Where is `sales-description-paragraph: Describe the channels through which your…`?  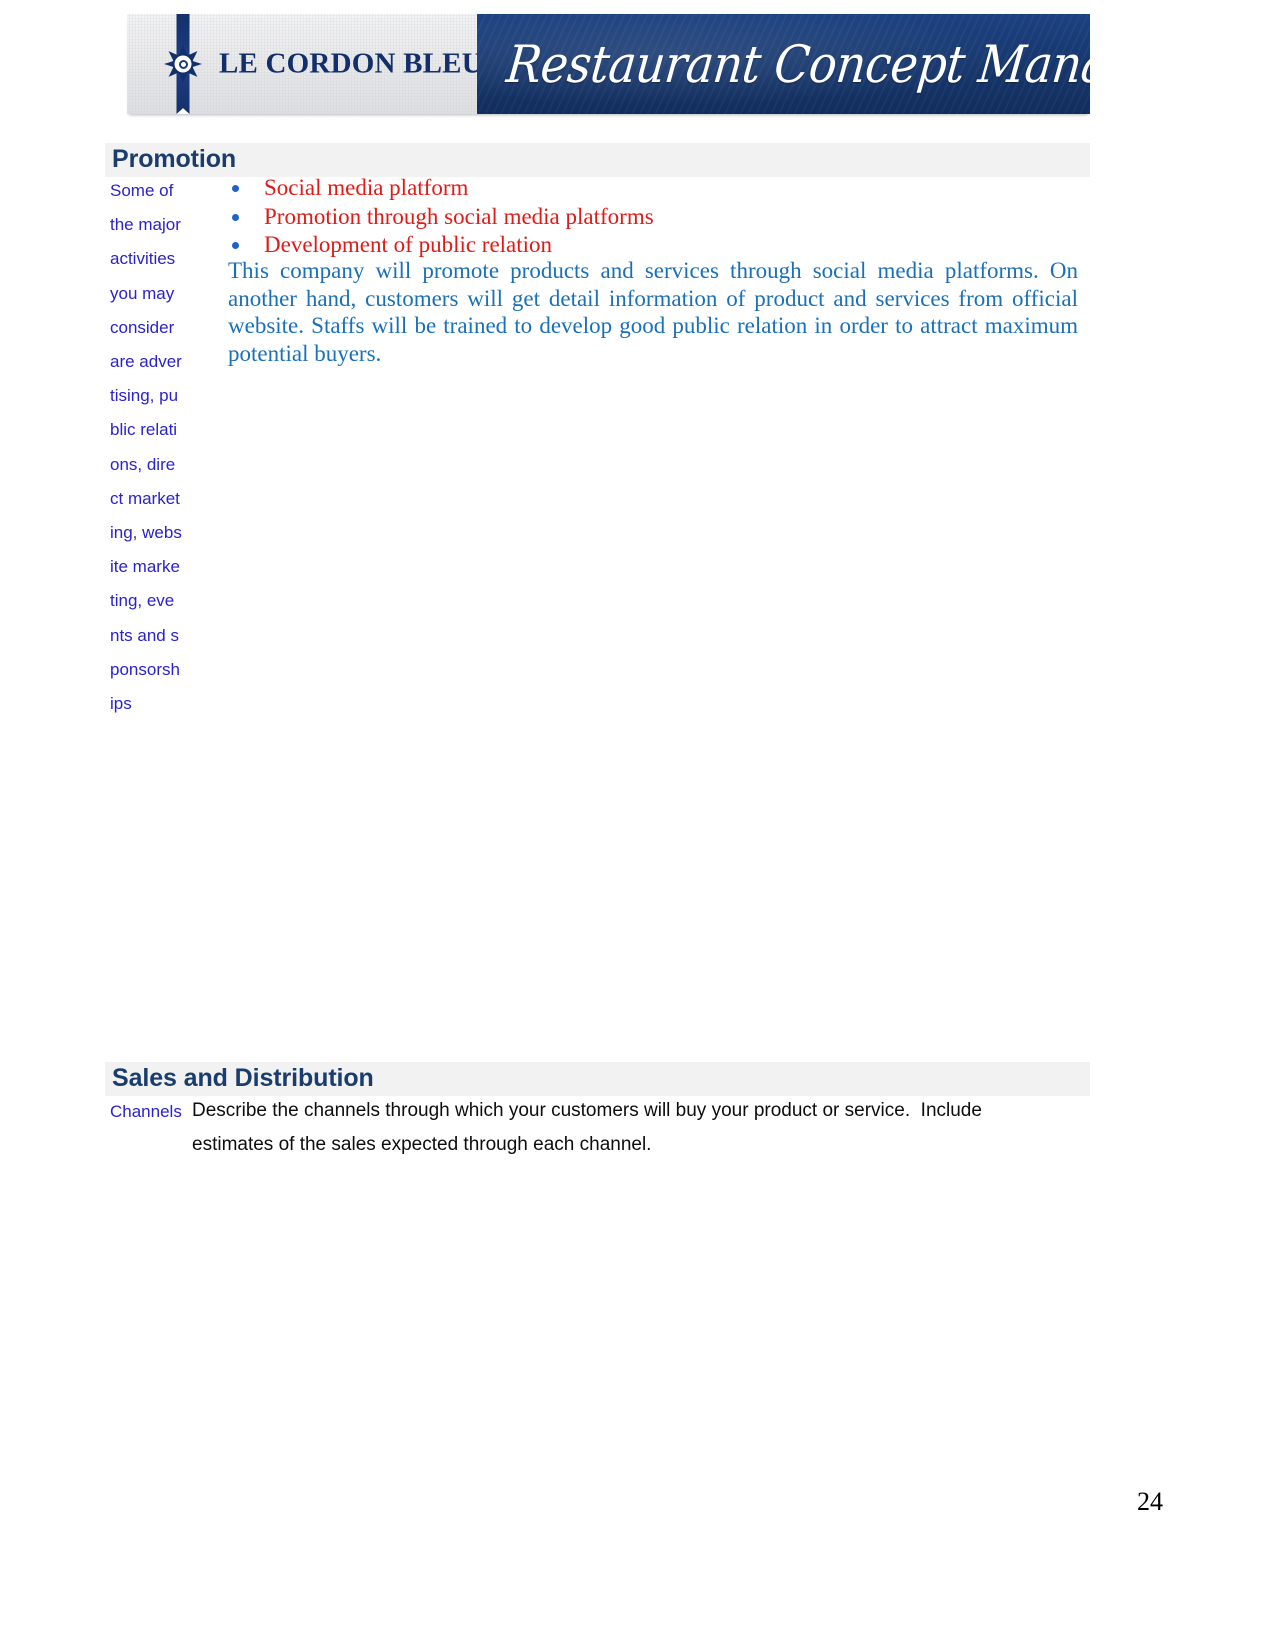
sales-description-paragraph: Describe the channels through which your… is located at coordinates (590, 1127).